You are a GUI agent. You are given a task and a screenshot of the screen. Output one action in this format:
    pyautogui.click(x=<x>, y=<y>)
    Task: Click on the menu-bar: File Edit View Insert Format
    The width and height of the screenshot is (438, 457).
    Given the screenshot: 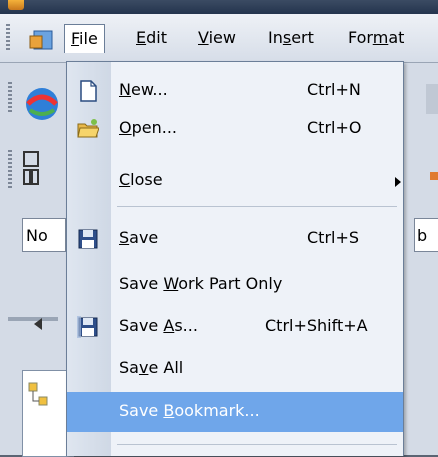 What is the action you would take?
    pyautogui.click(x=219, y=38)
    